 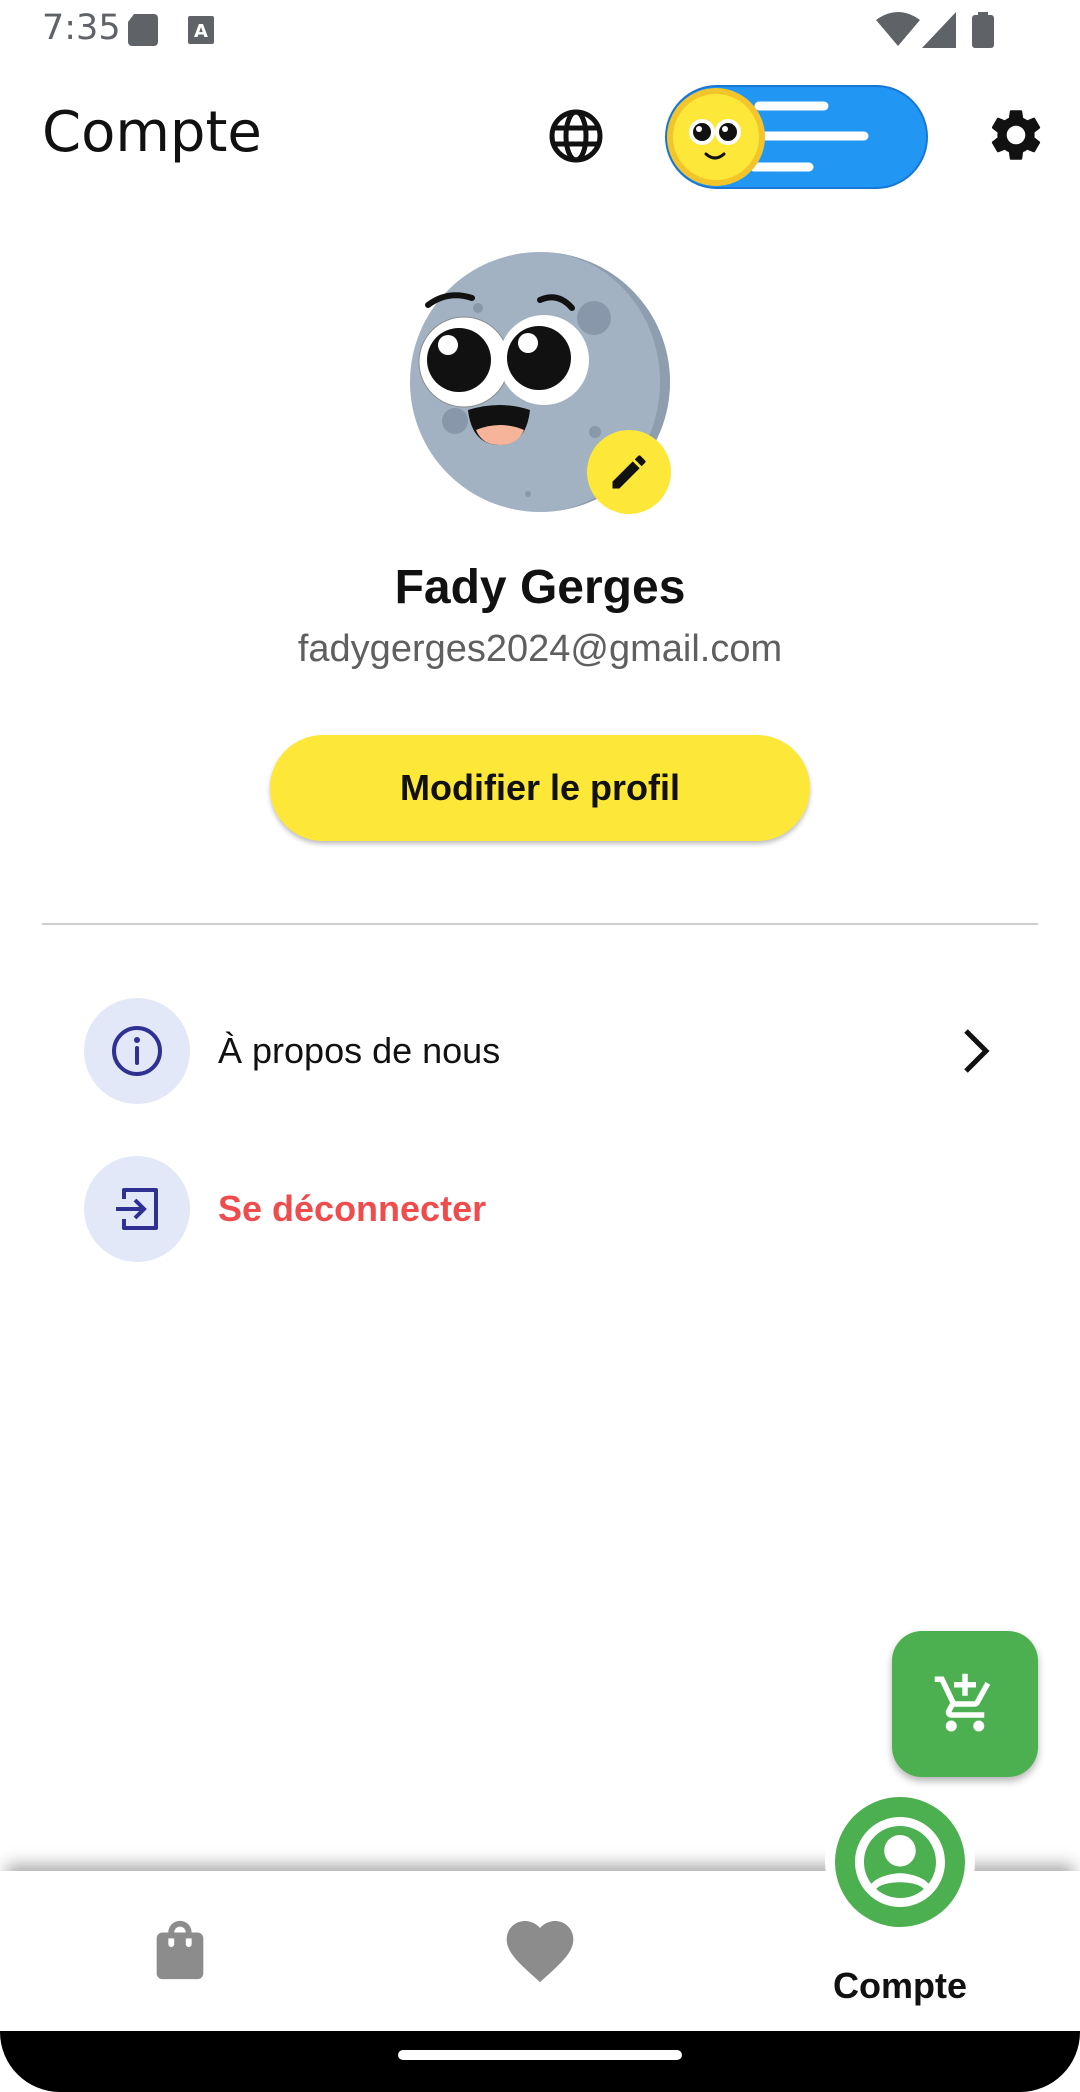 I want to click on settings-button, so click(x=1016, y=135).